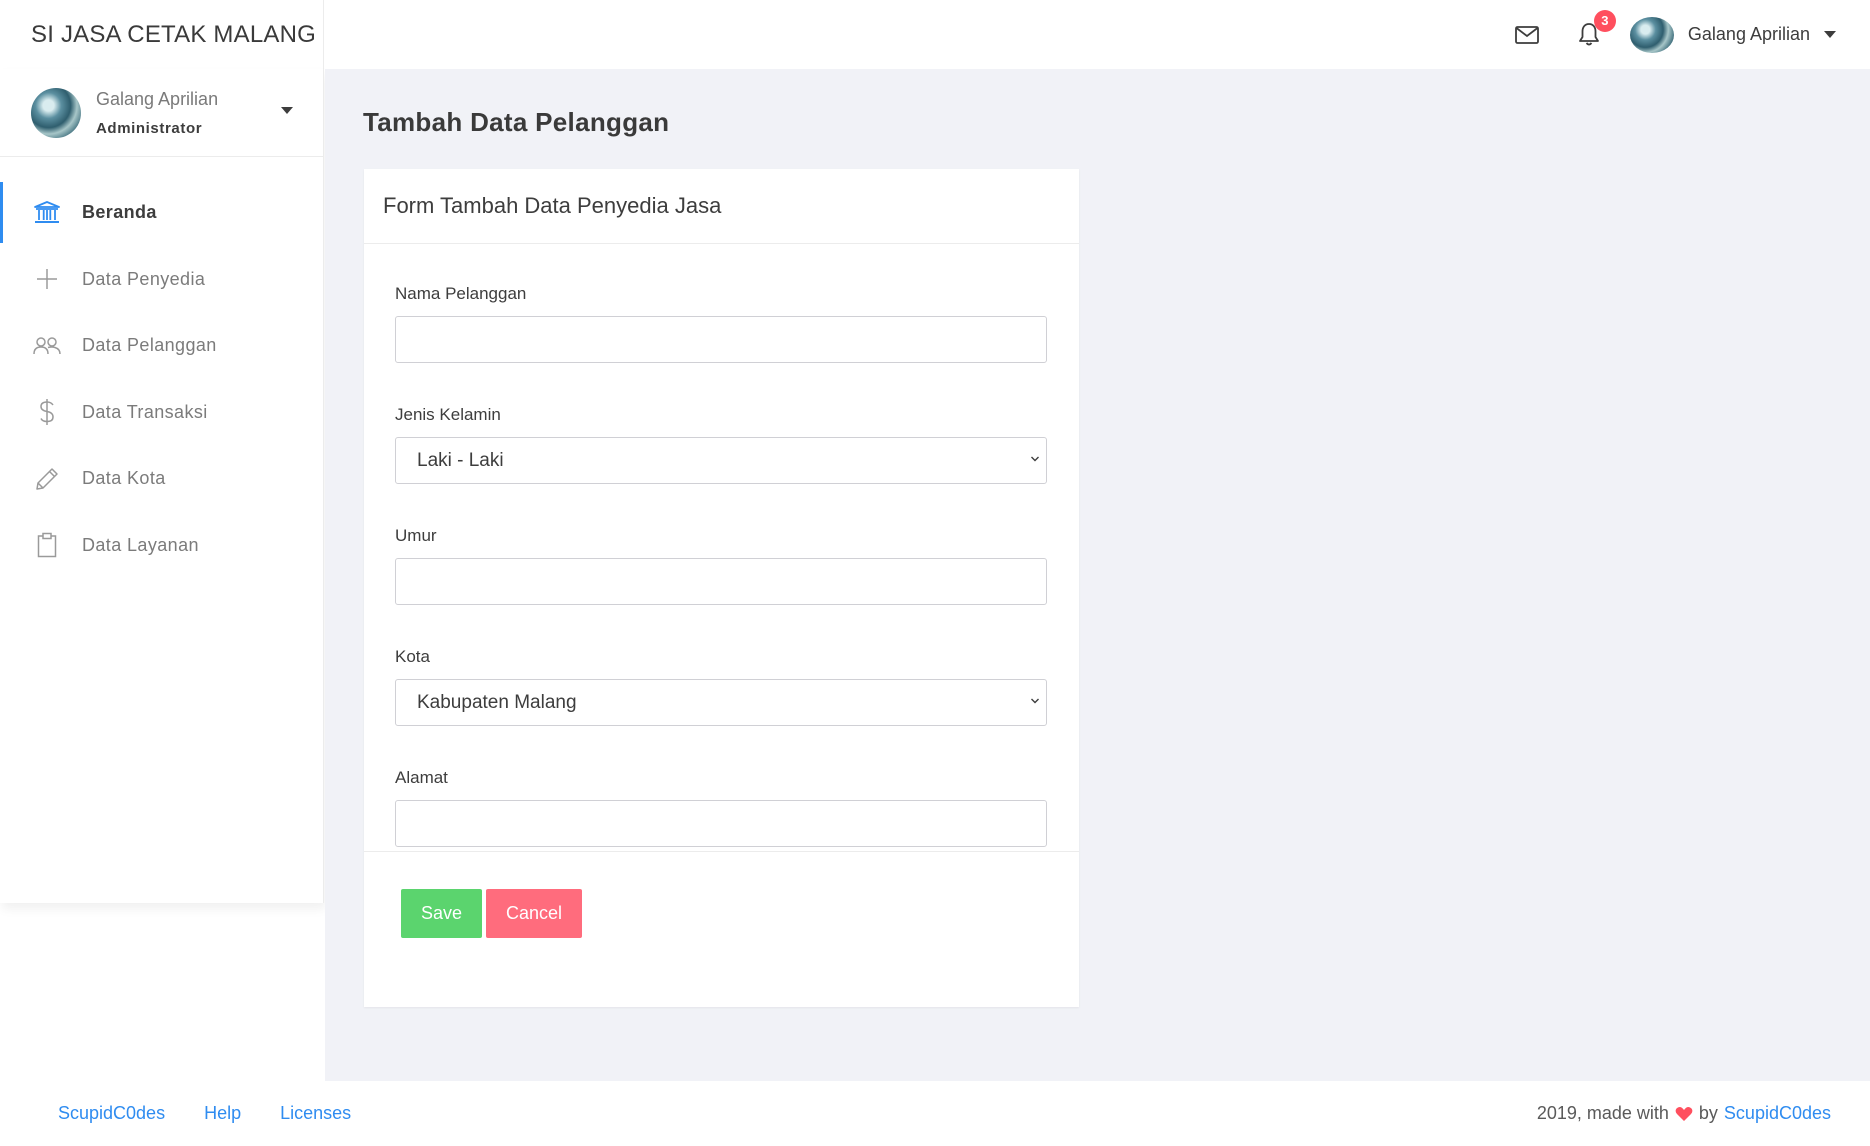 The image size is (1870, 1146). I want to click on form-group-jenis-kelamin: Jenis Kelamin Laki - Laki, so click(721, 465).